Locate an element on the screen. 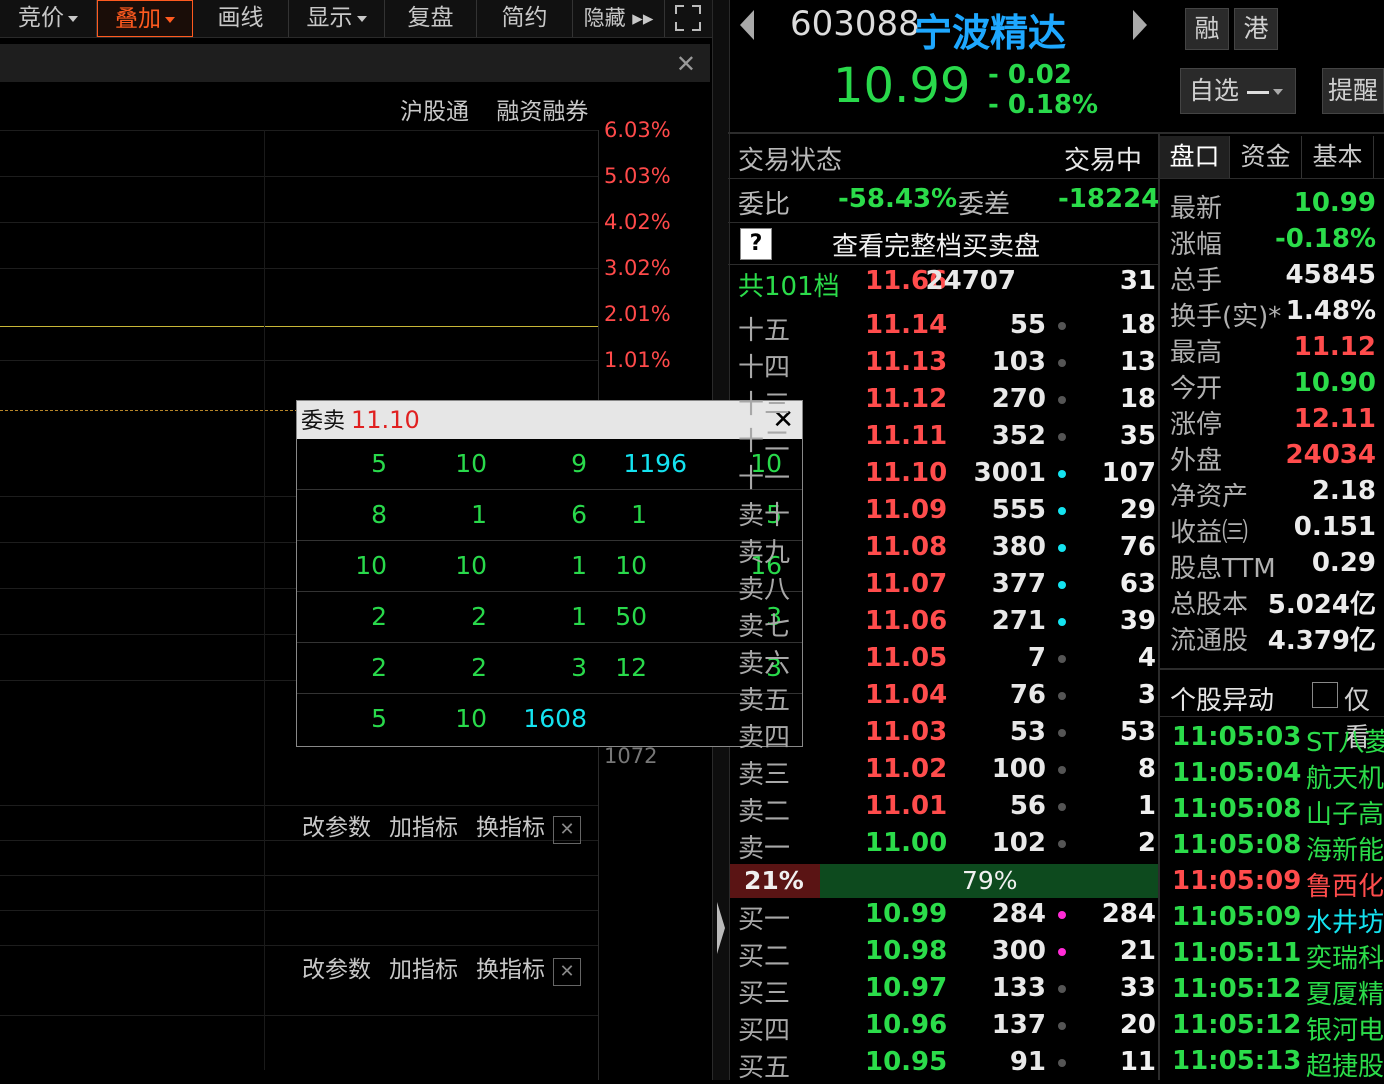  sell-level-row: 十三 11.12 270 18 is located at coordinates (947, 402).